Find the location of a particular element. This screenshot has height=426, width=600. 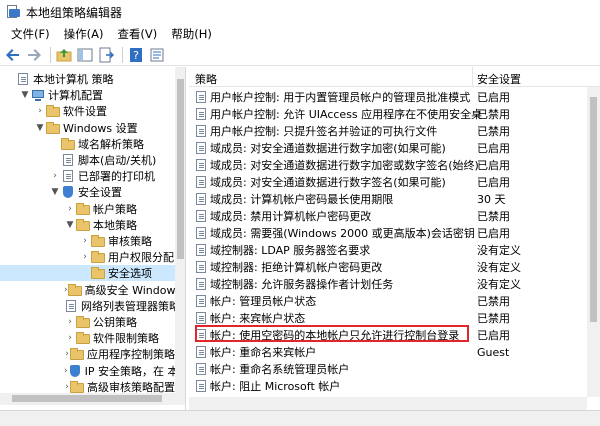

tree-item: 脚本(启动/关机) is located at coordinates (87, 160).